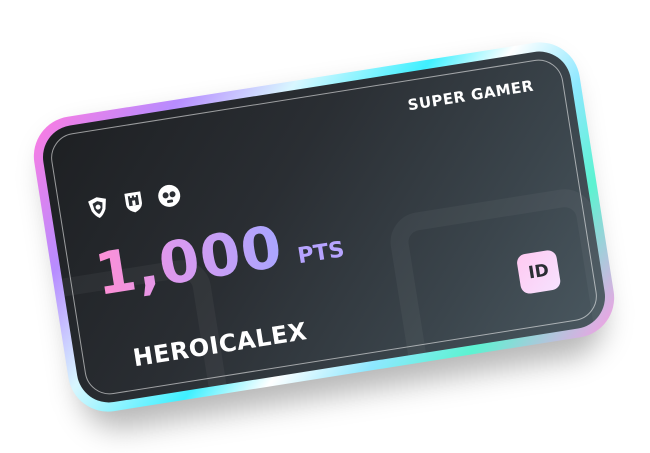 The width and height of the screenshot is (650, 453). Describe the element at coordinates (169, 196) in the screenshot. I see `skull-icon` at that location.